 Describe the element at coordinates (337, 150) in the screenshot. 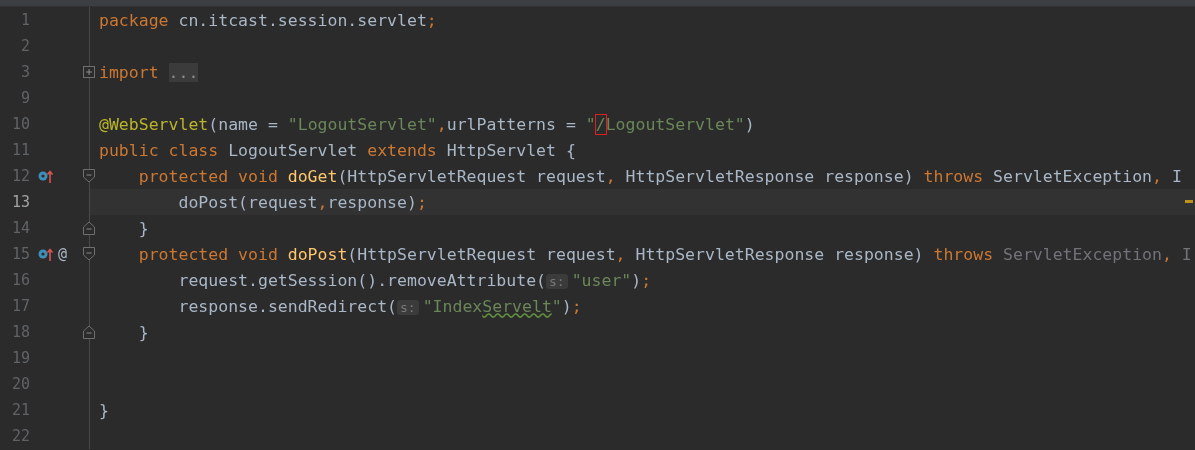

I see `code-line: public class LogoutServlet extends HttpServlet {` at that location.